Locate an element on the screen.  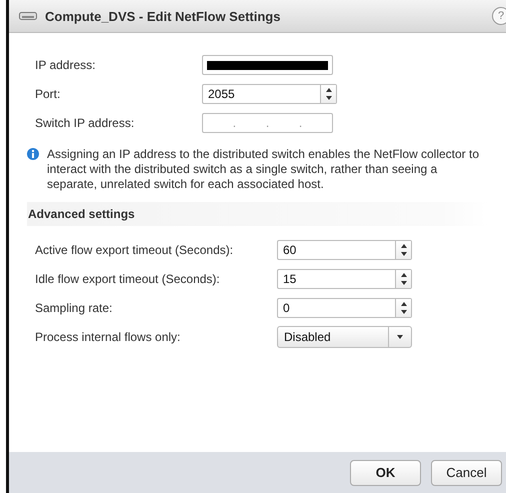
info-icon is located at coordinates (33, 154).